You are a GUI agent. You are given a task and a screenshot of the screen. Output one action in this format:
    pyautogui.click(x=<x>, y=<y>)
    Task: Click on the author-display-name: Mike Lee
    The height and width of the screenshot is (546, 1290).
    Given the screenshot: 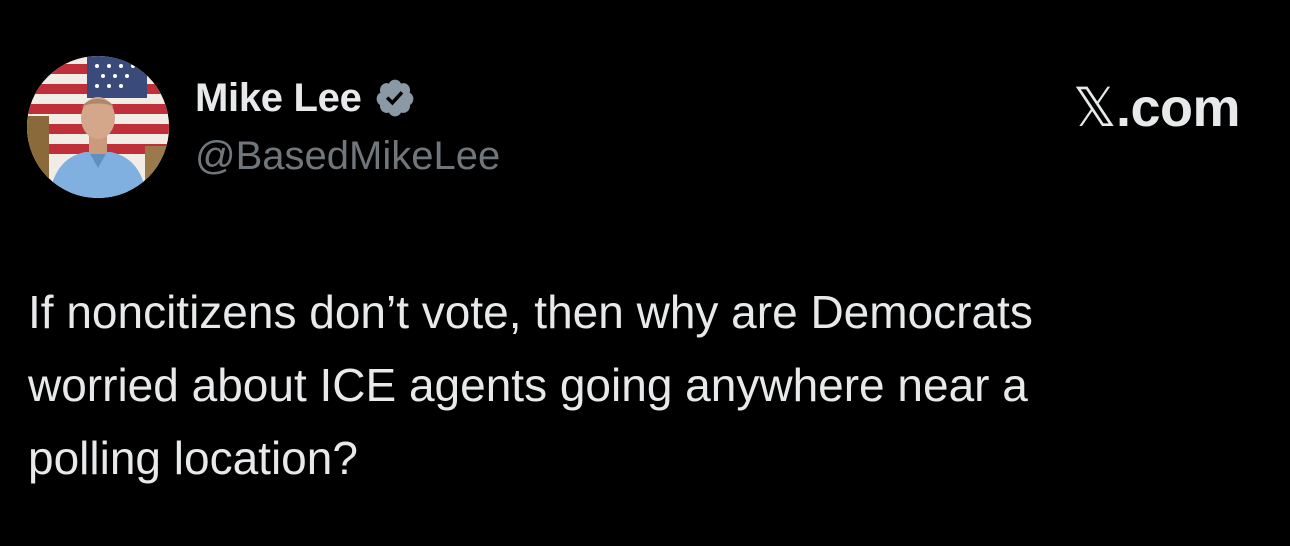 What is the action you would take?
    pyautogui.click(x=278, y=98)
    